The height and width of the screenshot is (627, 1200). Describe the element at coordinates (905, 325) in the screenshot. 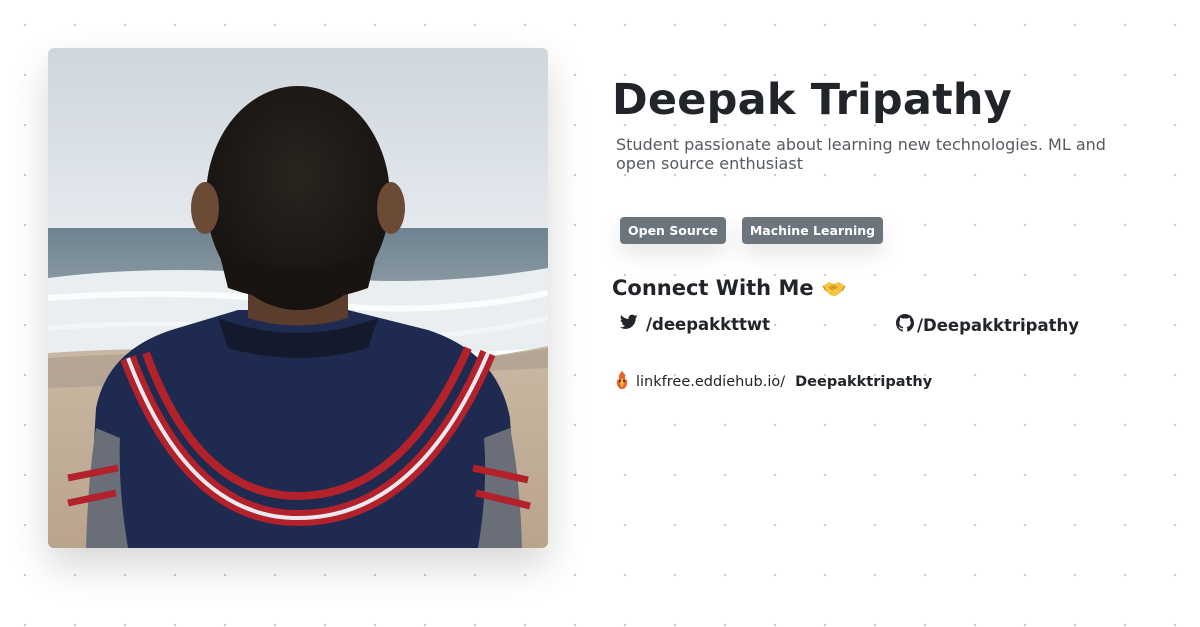

I see `github-icon` at that location.